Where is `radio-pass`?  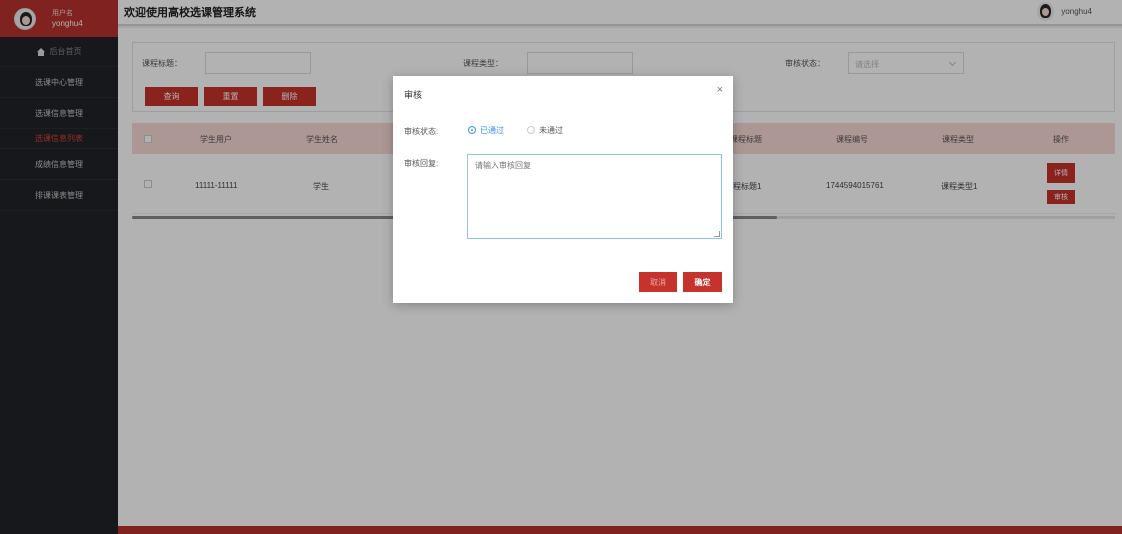
radio-pass is located at coordinates (472, 130).